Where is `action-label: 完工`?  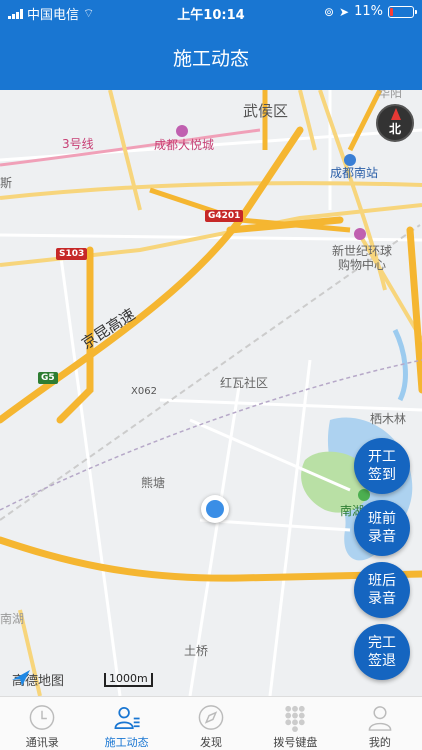 action-label: 完工 is located at coordinates (382, 643).